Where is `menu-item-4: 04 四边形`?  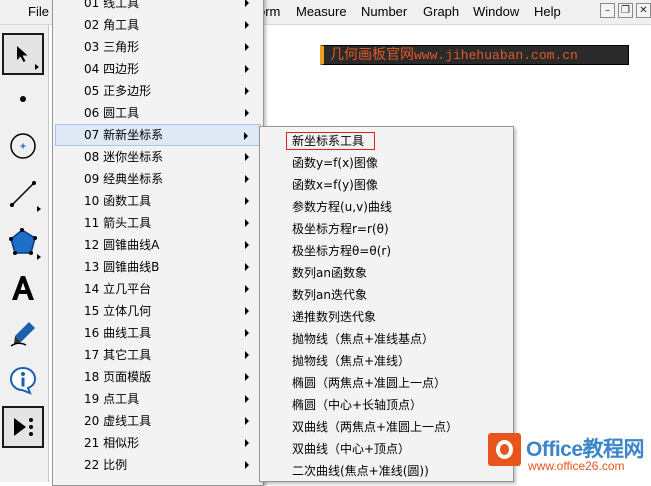
menu-item-4: 04 四边形 is located at coordinates (158, 69).